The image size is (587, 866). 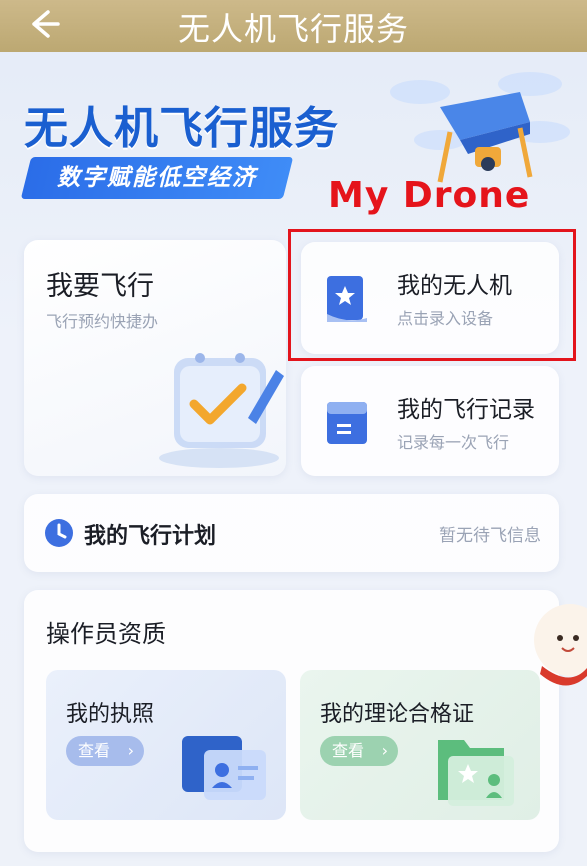 I want to click on hero-title: 无人机飞行服务, so click(x=181, y=128).